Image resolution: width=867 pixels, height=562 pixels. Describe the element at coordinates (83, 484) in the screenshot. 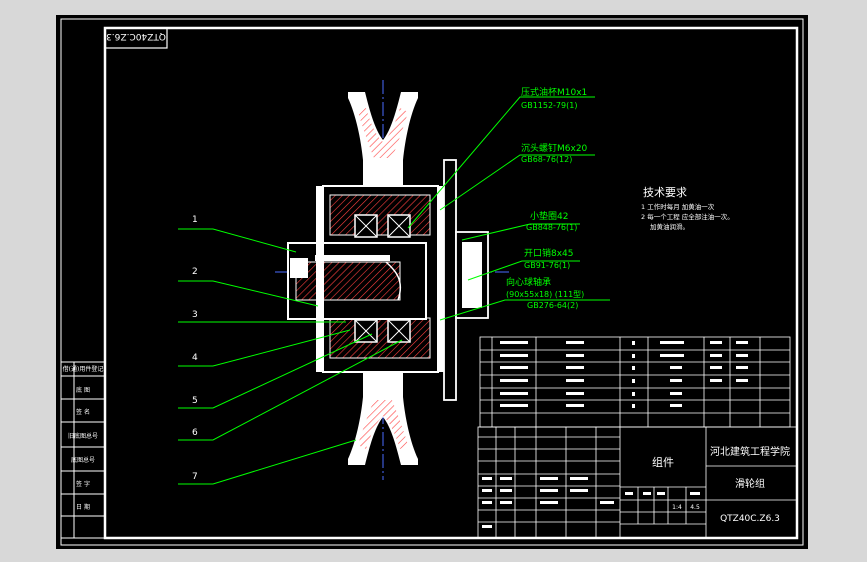

I see `strip-label-5: 签 字` at that location.